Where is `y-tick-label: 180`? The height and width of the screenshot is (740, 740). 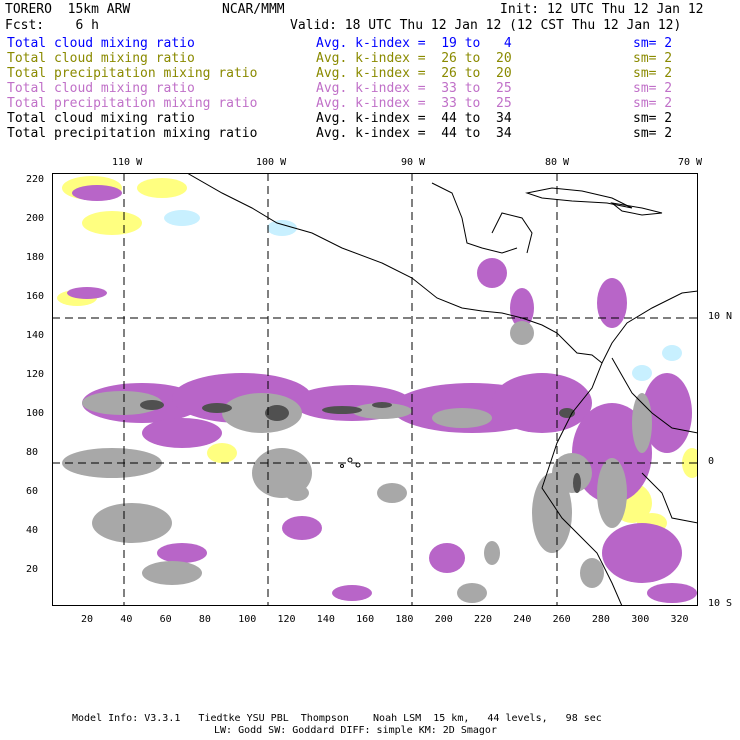 y-tick-label: 180 is located at coordinates (35, 257).